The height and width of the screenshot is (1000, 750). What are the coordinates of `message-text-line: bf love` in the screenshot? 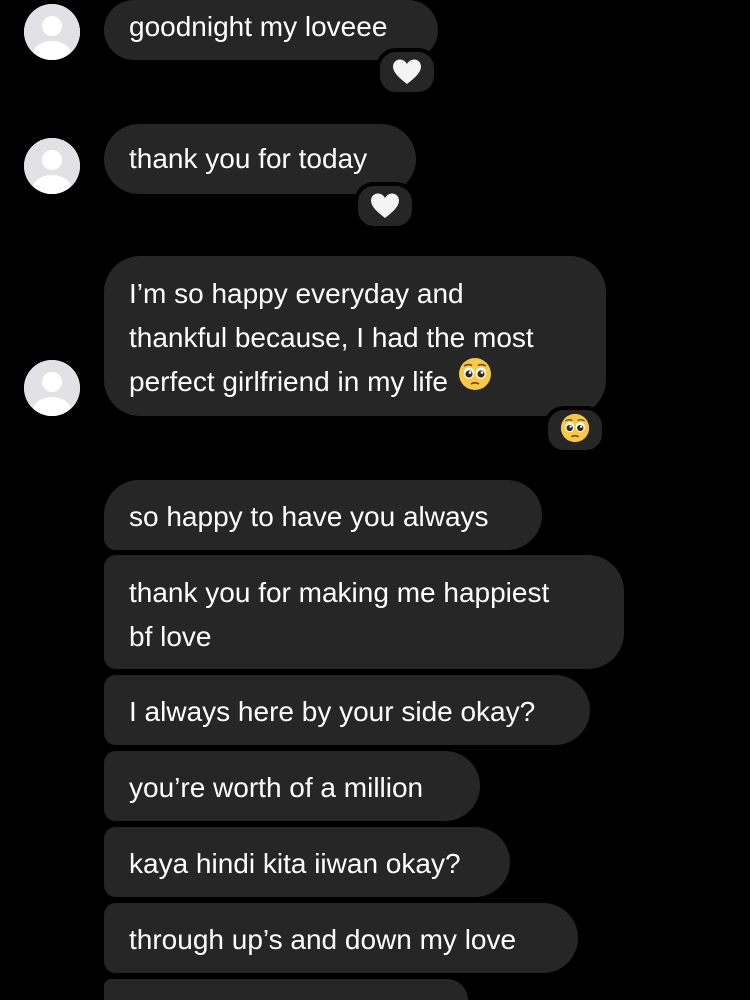 It's located at (170, 636).